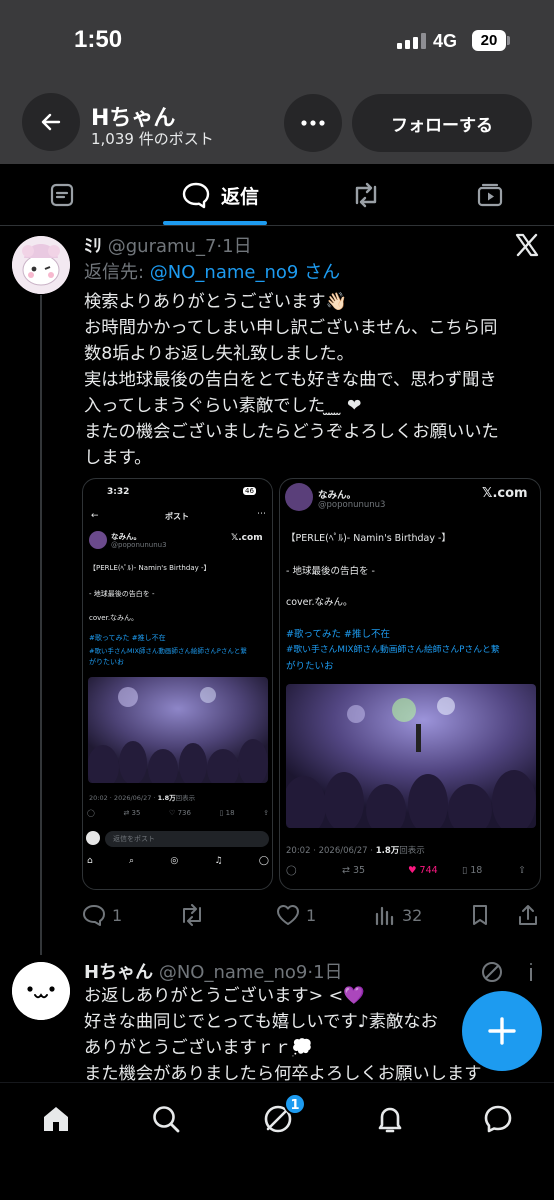  I want to click on card-line1: 【PERLE(ﾍﾟﾙ)- Namin's Birthday -】, so click(368, 538).